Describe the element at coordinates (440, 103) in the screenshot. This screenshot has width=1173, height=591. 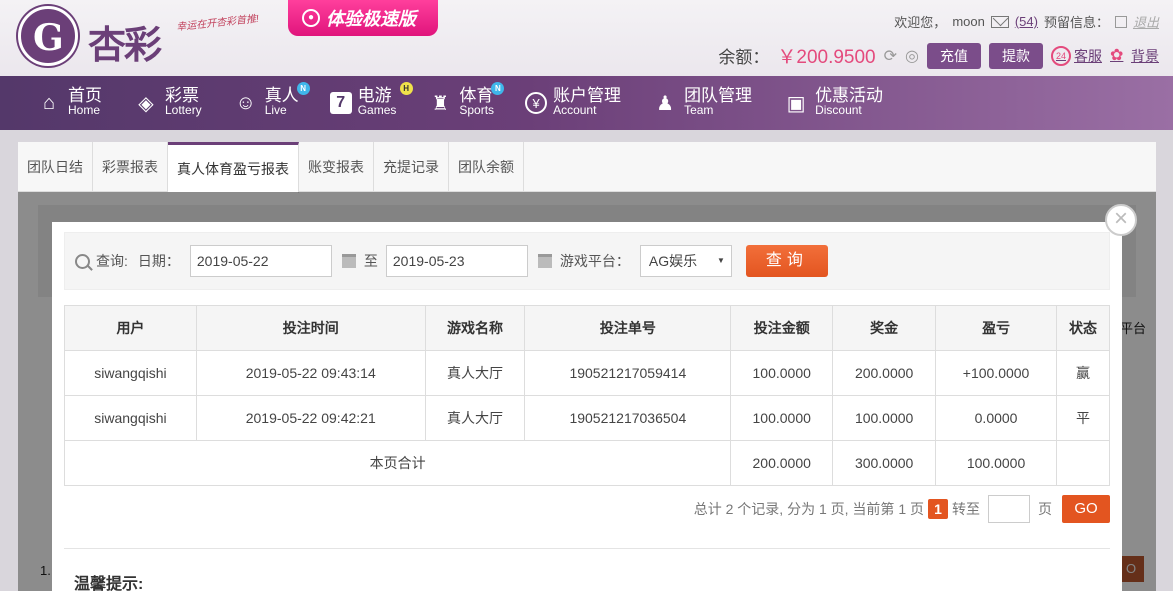
I see `trophy-icon: ♜` at that location.